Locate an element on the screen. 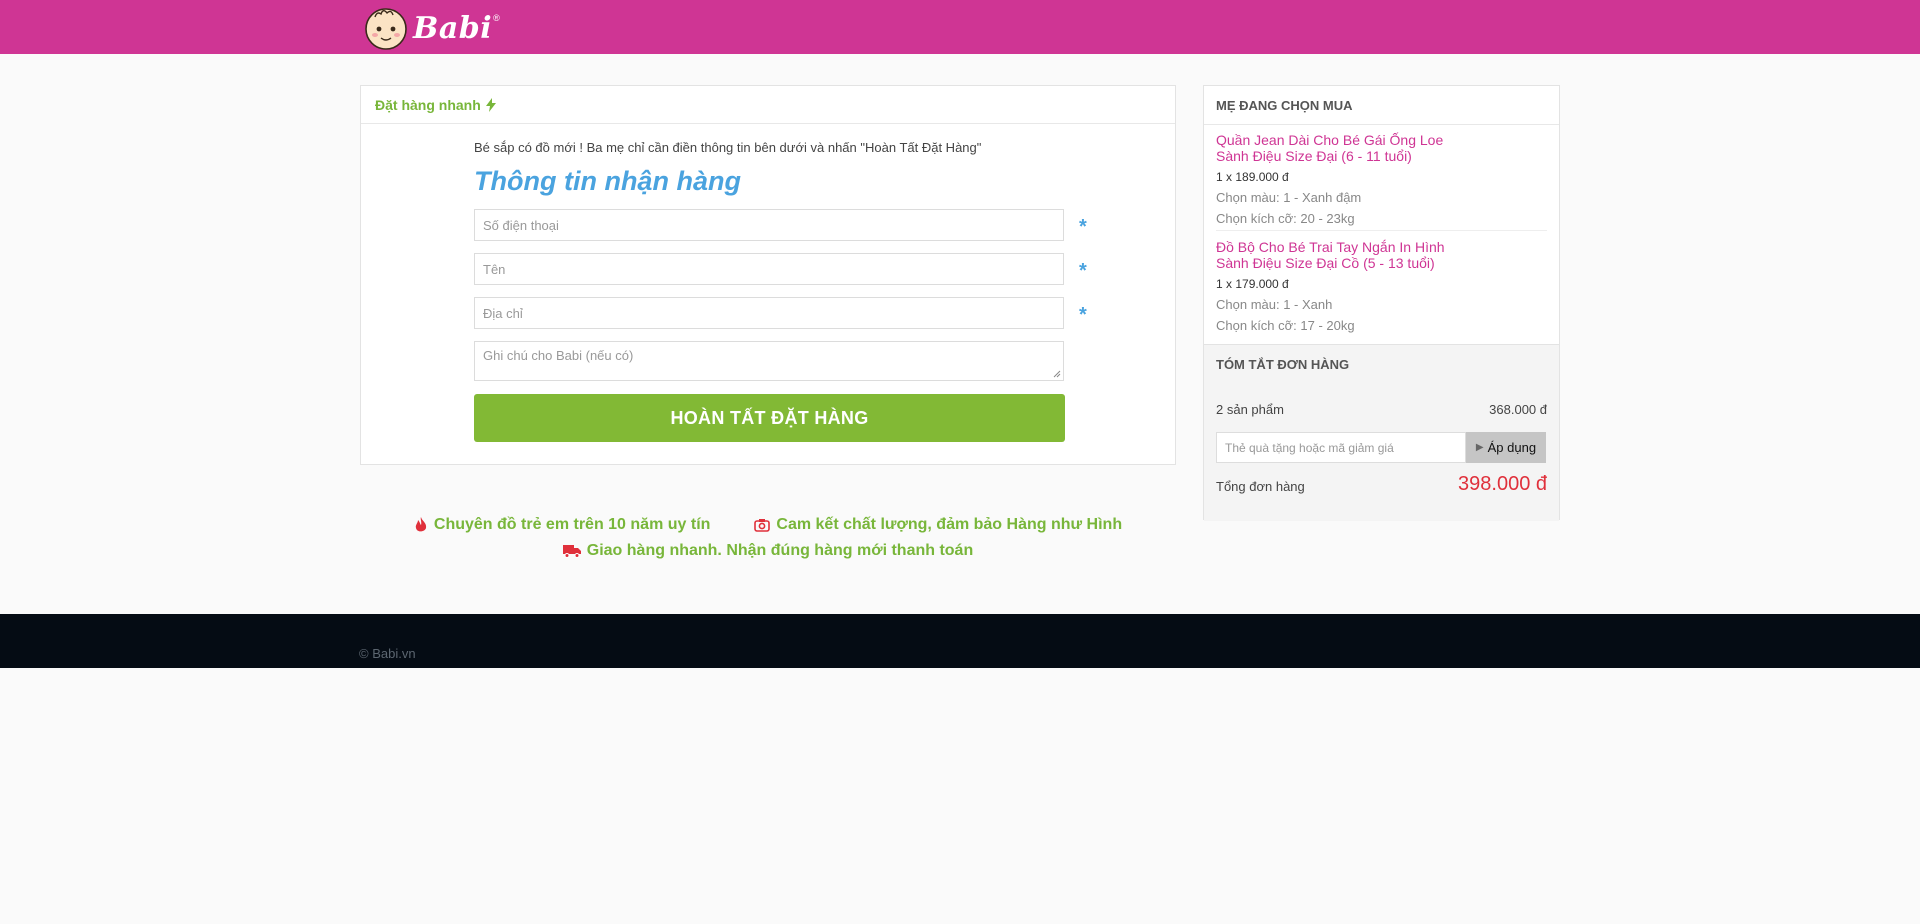 This screenshot has width=1920, height=924. cart-item-name-line: Quần Jean Dài Cho Bé Gái Ống Loe is located at coordinates (1330, 140).